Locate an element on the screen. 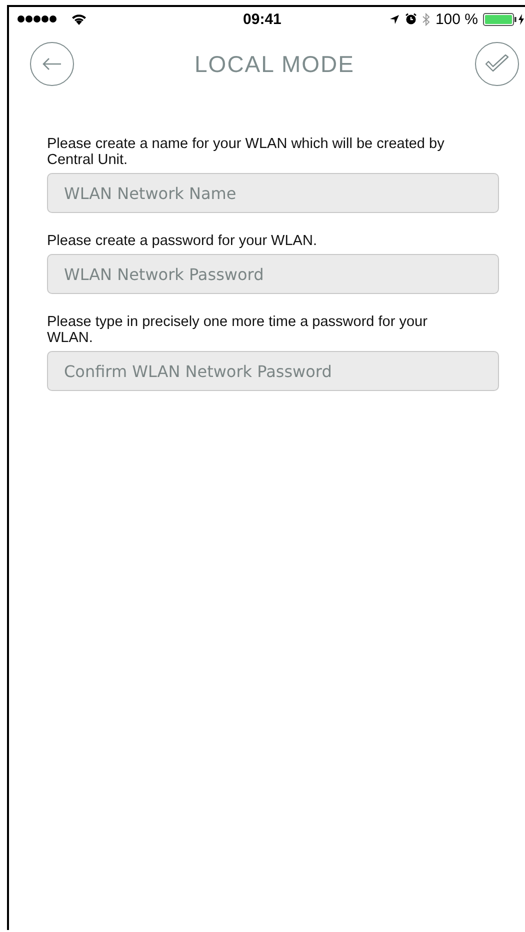 The image size is (525, 932). location-arrow-icon is located at coordinates (394, 19).